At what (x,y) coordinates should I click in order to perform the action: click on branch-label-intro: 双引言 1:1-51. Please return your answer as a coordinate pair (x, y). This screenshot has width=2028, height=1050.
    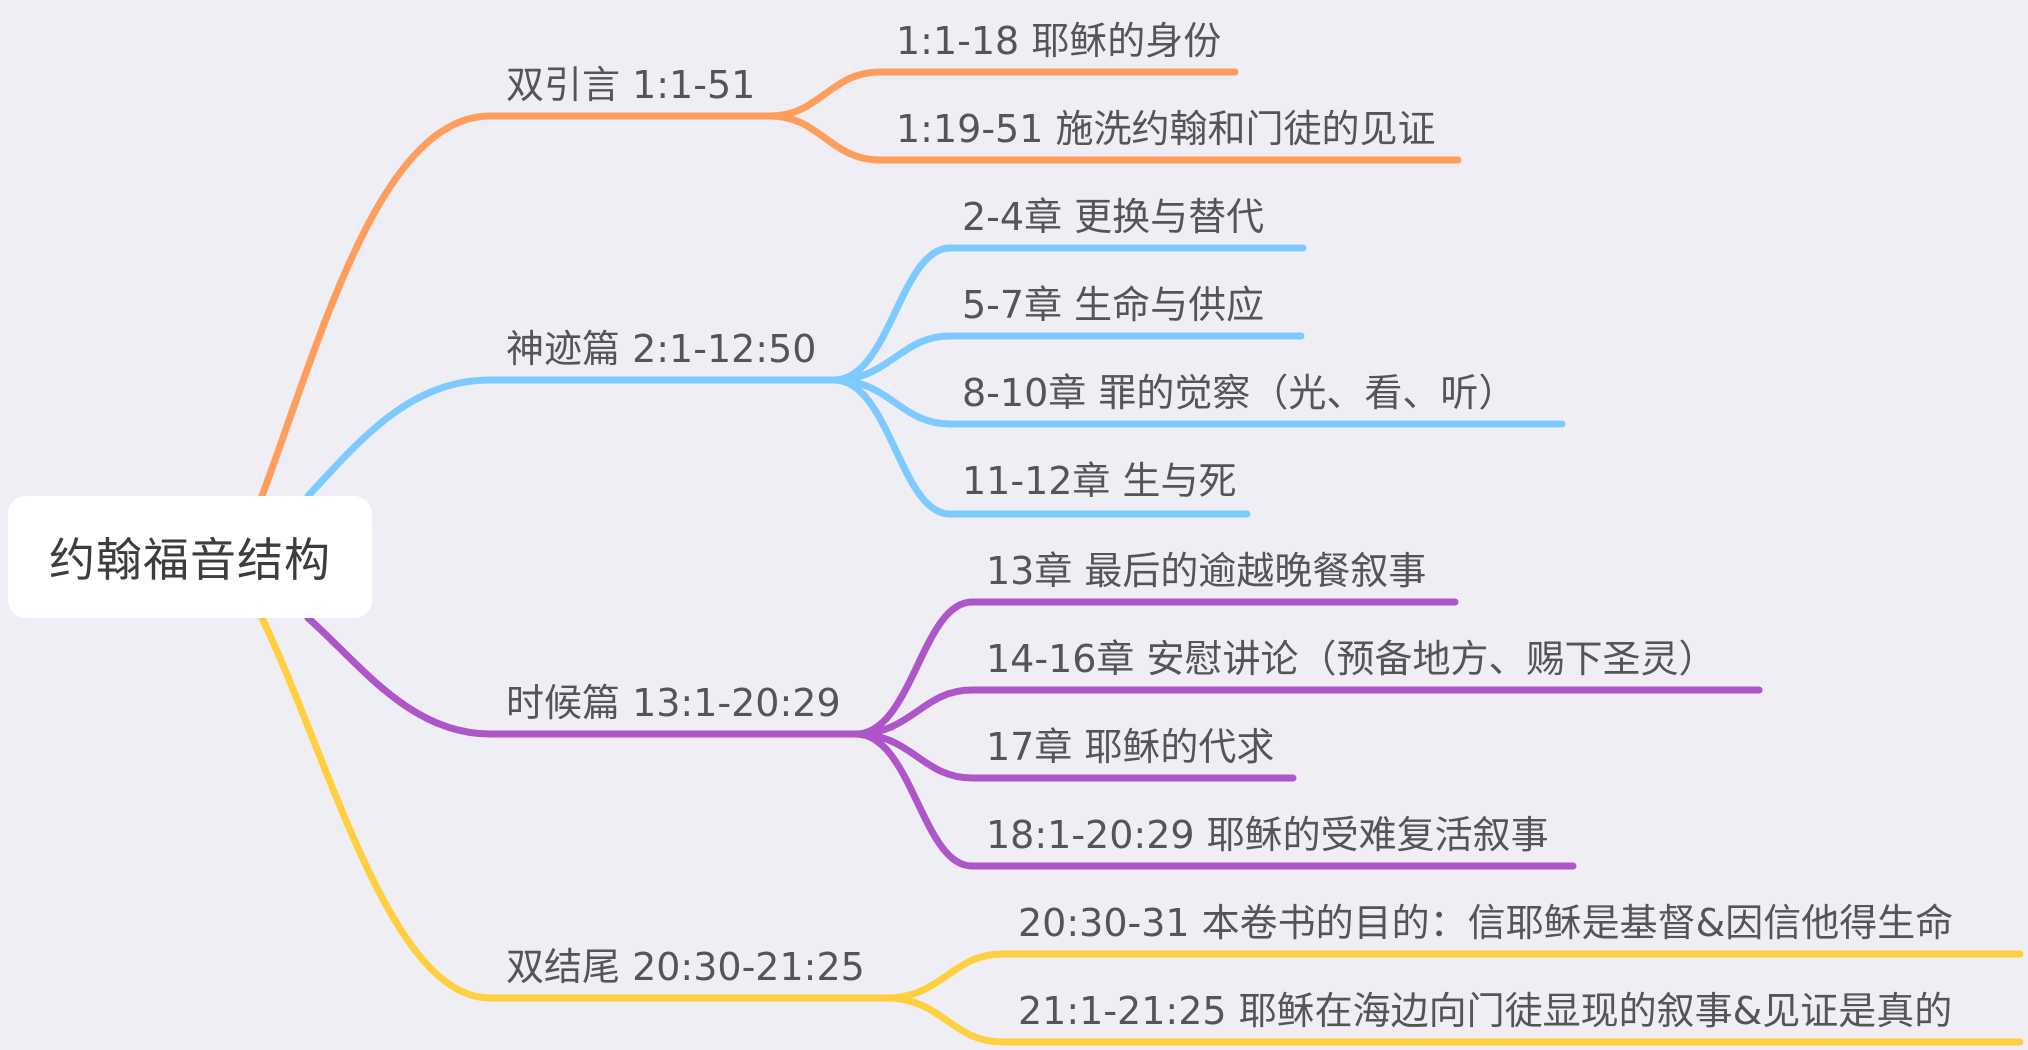
    Looking at the image, I should click on (630, 85).